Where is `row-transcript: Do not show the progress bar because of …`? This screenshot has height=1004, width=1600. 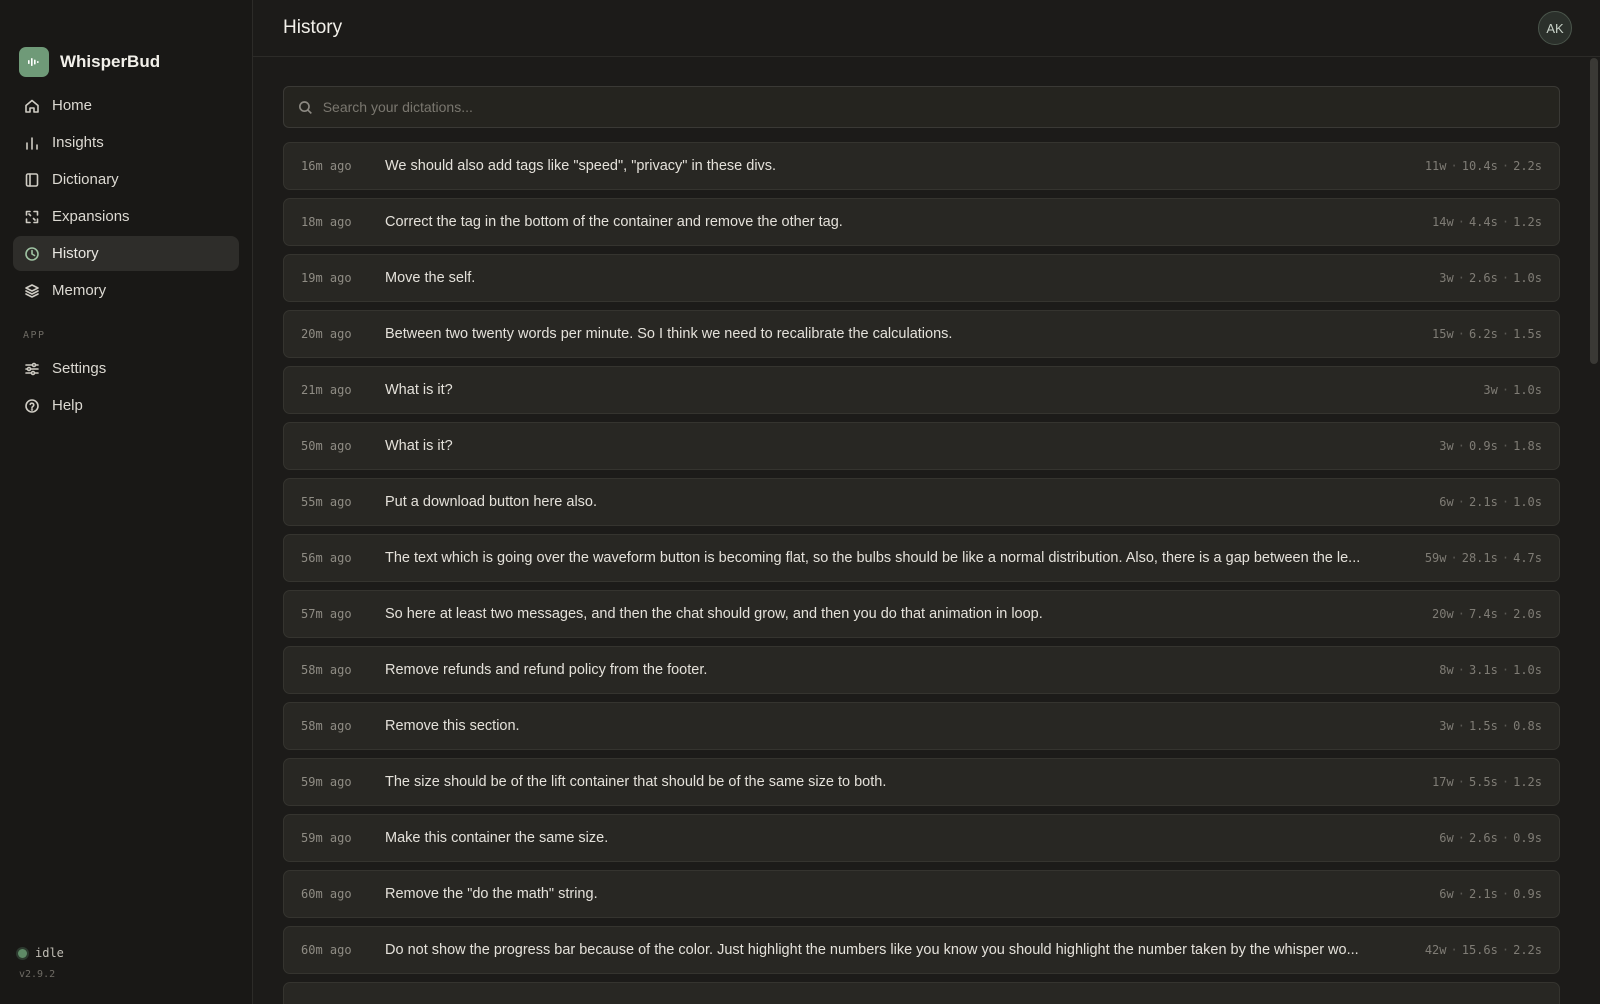
row-transcript: Do not show the progress bar because of … is located at coordinates (872, 950).